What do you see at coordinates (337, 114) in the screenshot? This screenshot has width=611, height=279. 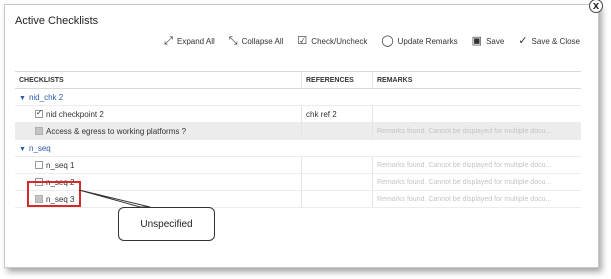 I see `reference-cell: chk ref 2` at bounding box center [337, 114].